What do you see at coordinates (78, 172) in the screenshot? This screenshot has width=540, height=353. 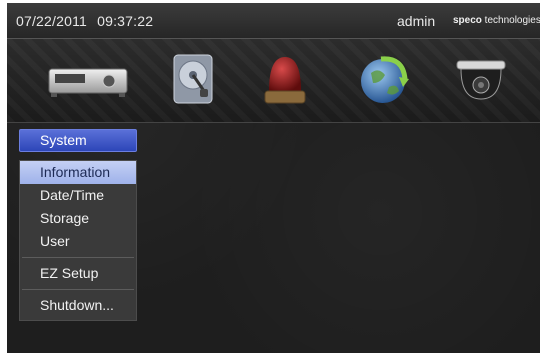 I see `menu-item-information: Information` at bounding box center [78, 172].